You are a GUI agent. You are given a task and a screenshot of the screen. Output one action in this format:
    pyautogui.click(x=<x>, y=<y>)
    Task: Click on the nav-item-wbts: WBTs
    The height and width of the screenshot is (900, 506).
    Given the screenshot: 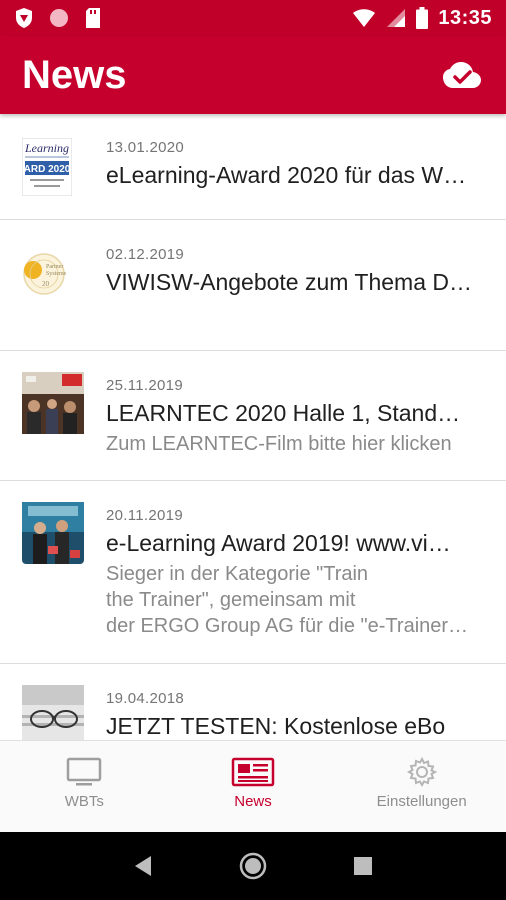 What is the action you would take?
    pyautogui.click(x=84, y=786)
    